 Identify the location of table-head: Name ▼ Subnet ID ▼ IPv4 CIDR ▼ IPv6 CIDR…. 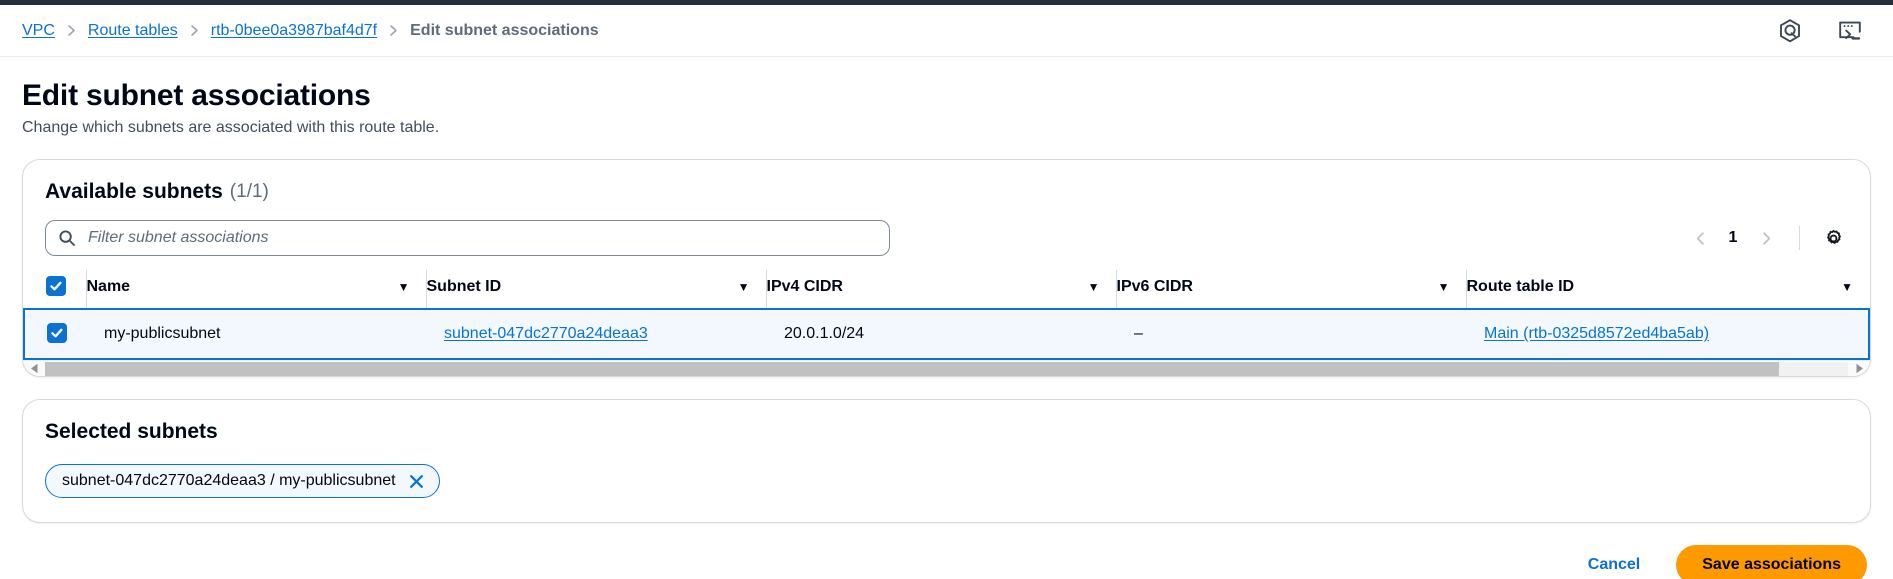
(946, 290).